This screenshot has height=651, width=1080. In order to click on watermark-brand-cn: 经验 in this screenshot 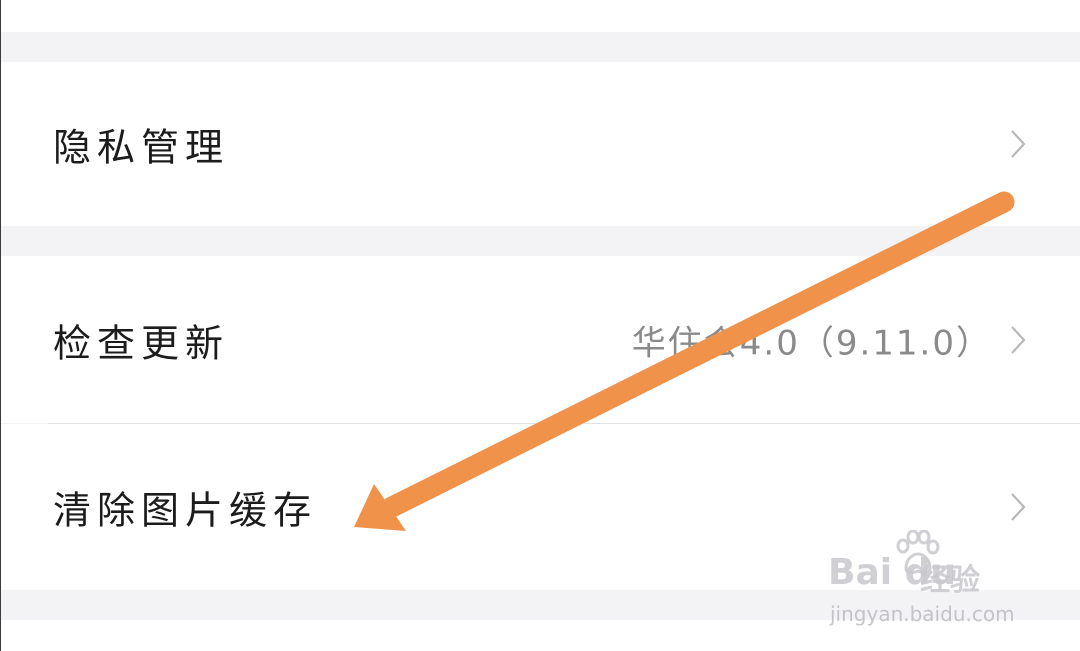, I will do `click(950, 580)`.